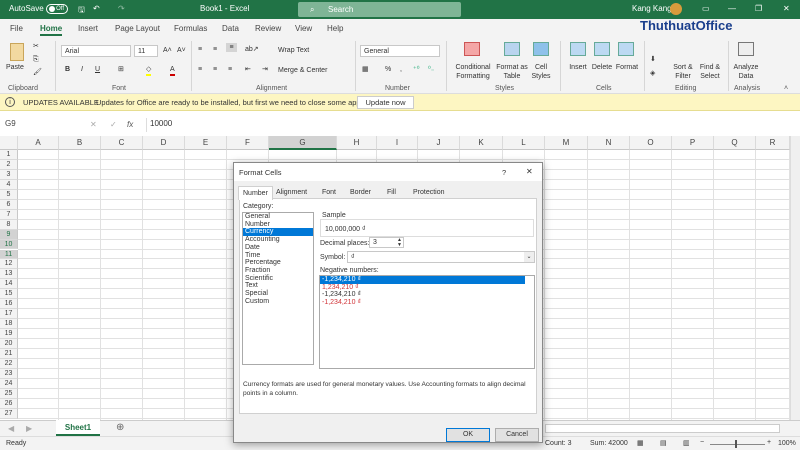  Describe the element at coordinates (732, 8) in the screenshot. I see `minimize-icon: —` at that location.